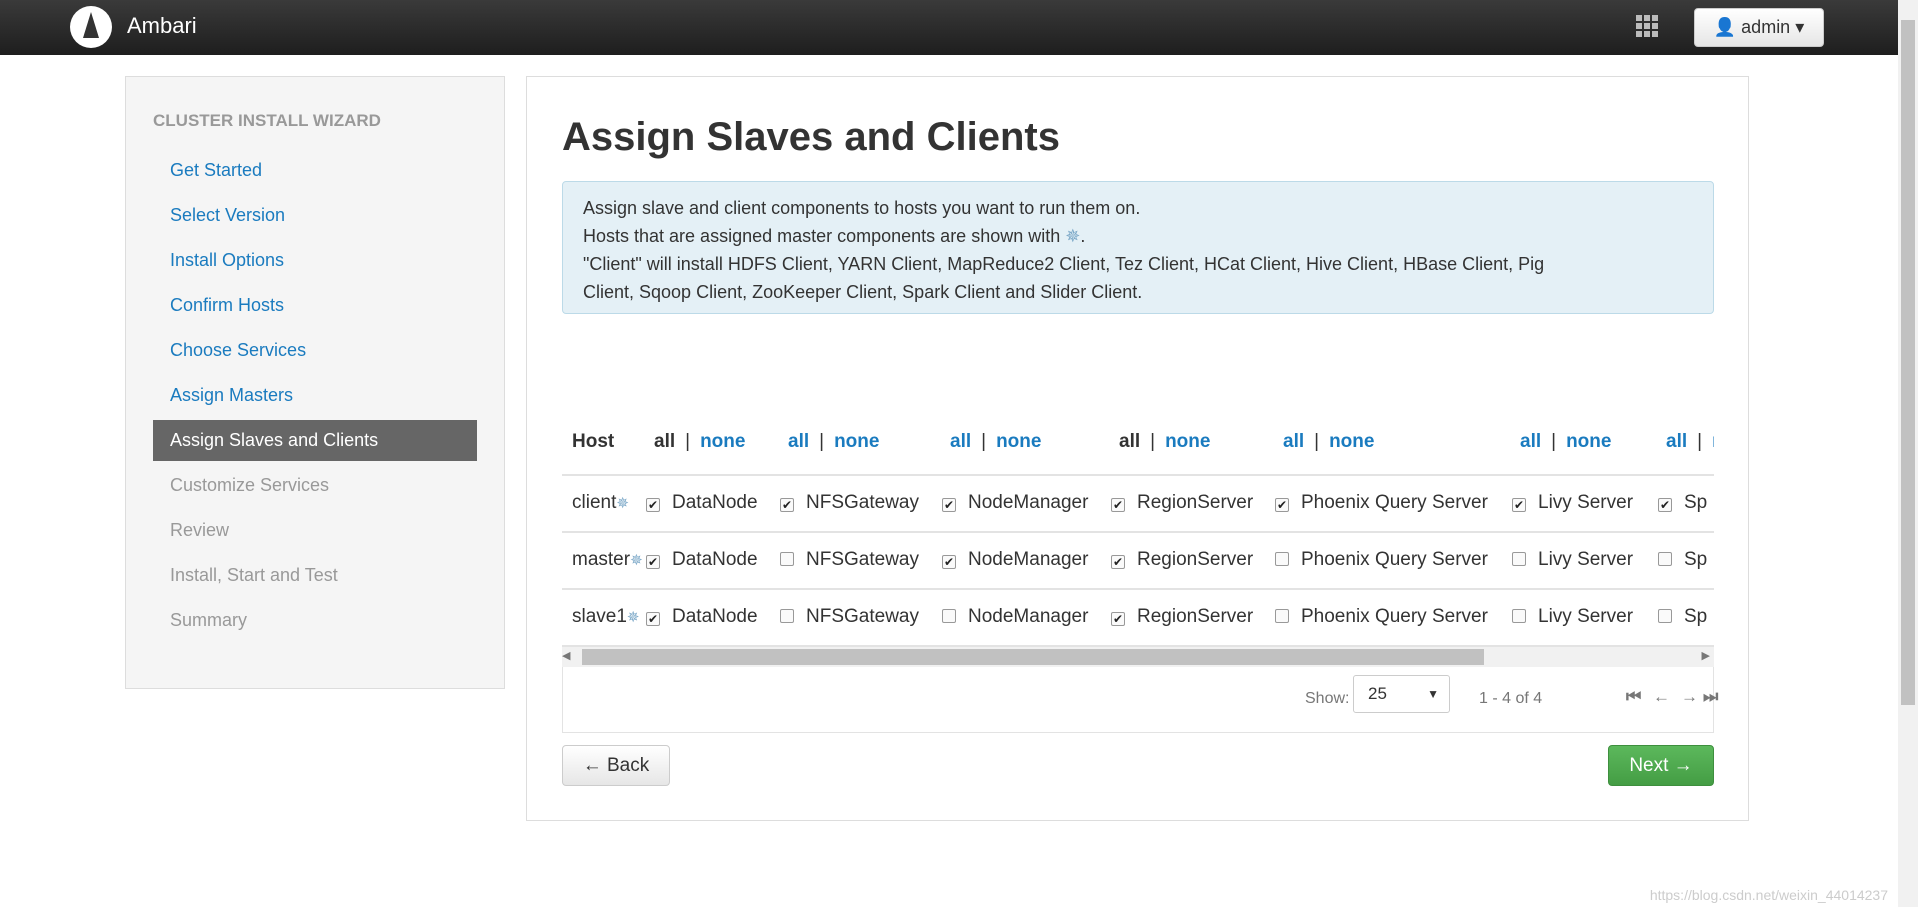 This screenshot has height=907, width=1918. What do you see at coordinates (862, 616) in the screenshot?
I see `component-name: NFSGateway` at bounding box center [862, 616].